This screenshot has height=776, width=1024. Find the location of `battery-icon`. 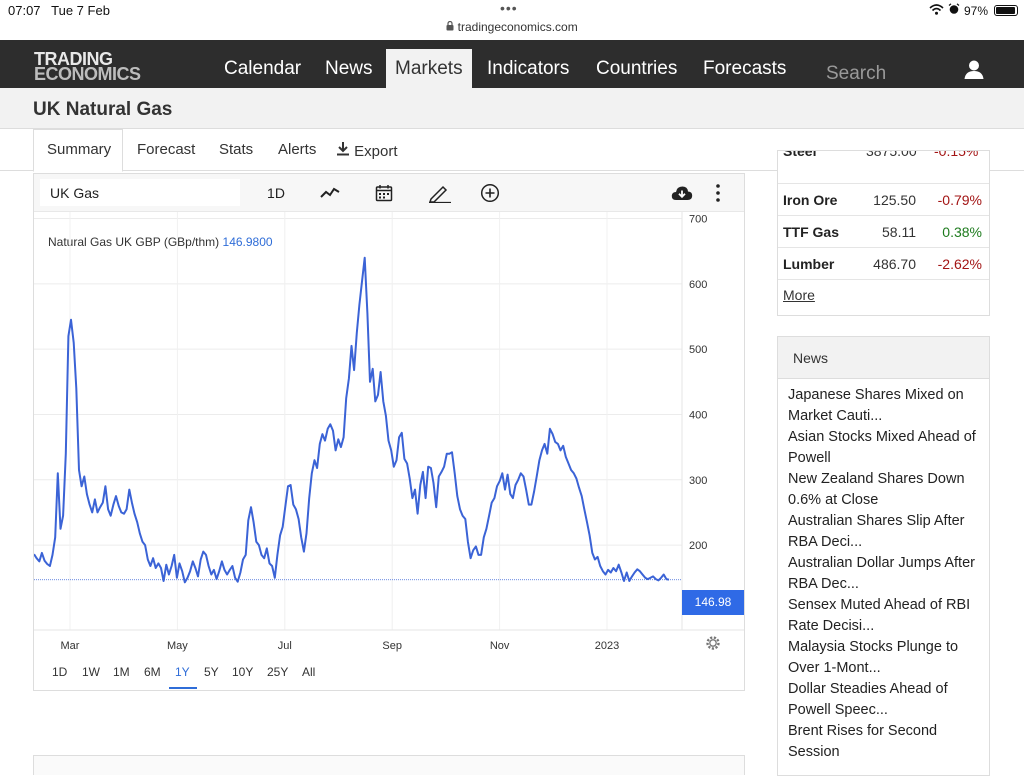

battery-icon is located at coordinates (1006, 10).